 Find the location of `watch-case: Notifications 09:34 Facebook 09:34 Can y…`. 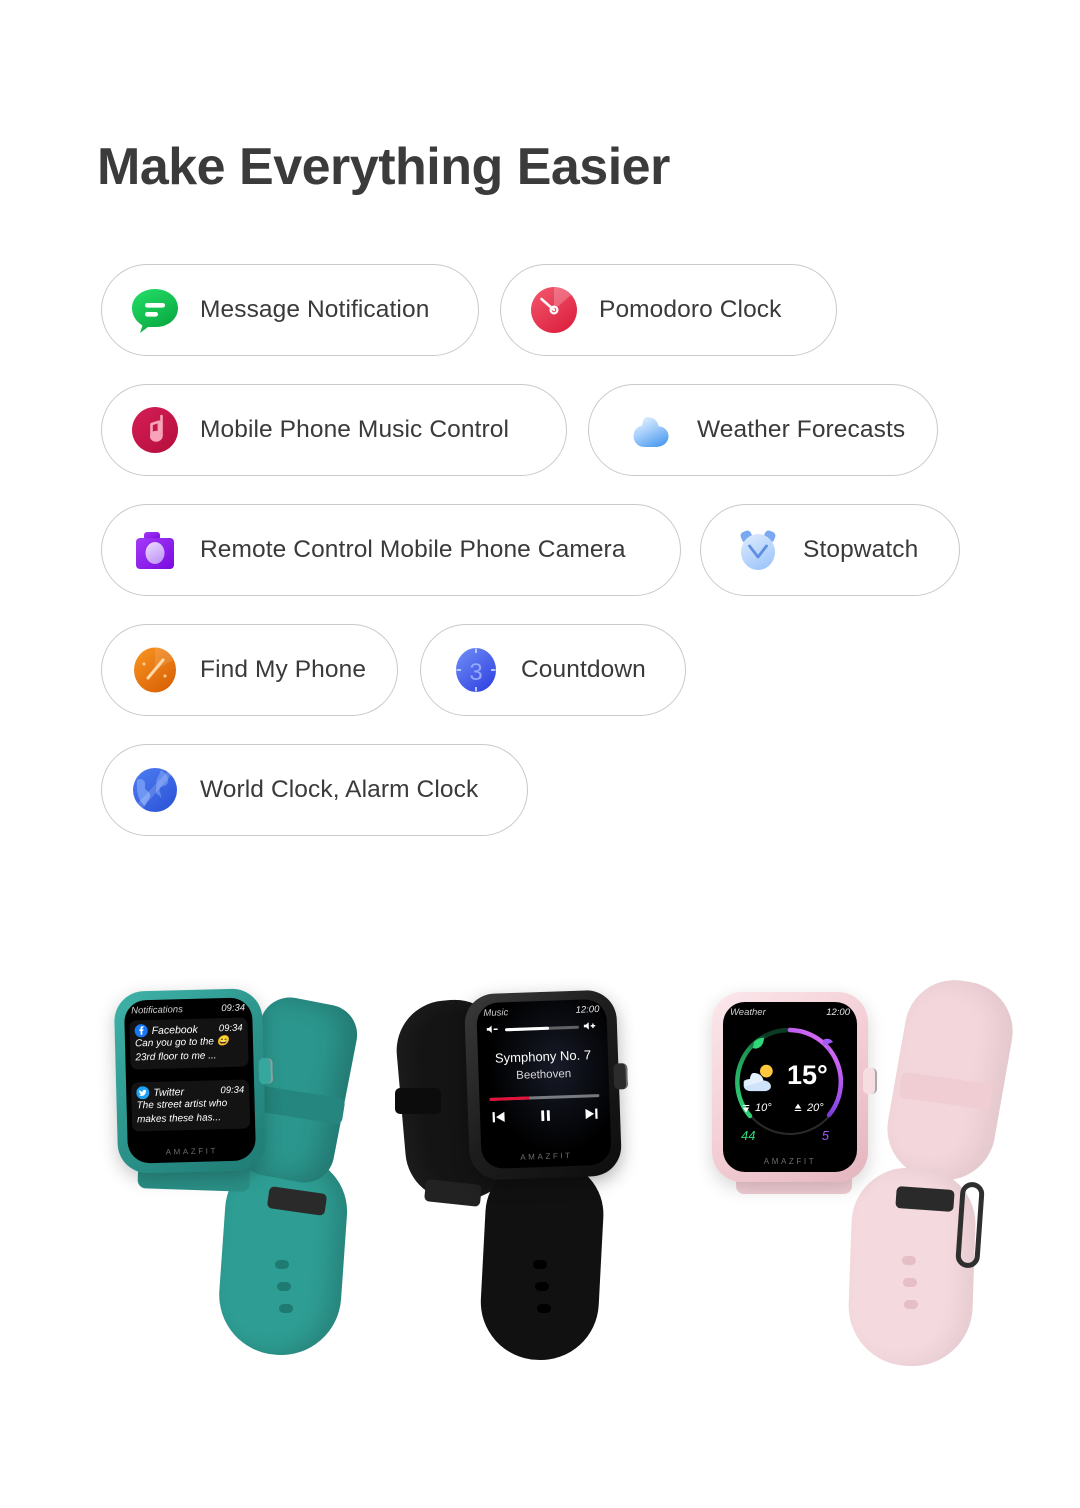

watch-case: Notifications 09:34 Facebook 09:34 Can y… is located at coordinates (193, 1081).